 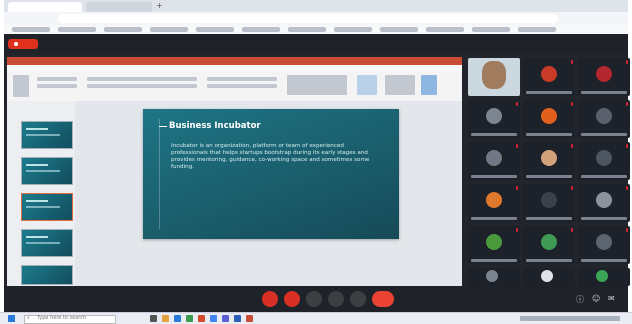 What do you see at coordinates (142, 86) in the screenshot?
I see `font-format-controls` at bounding box center [142, 86].